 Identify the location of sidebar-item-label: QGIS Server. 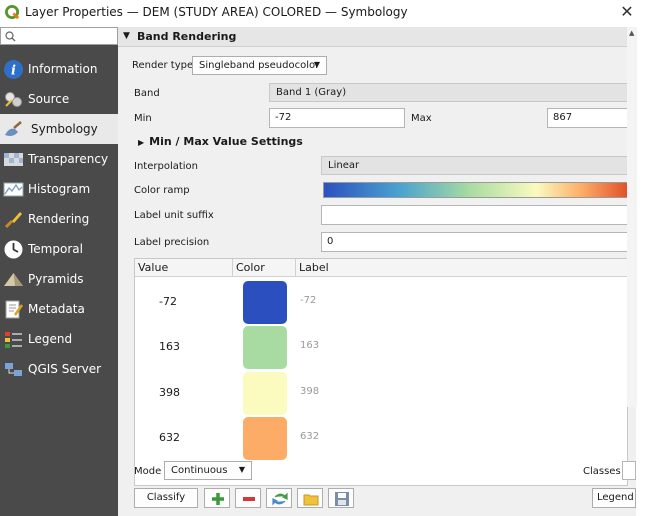
(65, 369).